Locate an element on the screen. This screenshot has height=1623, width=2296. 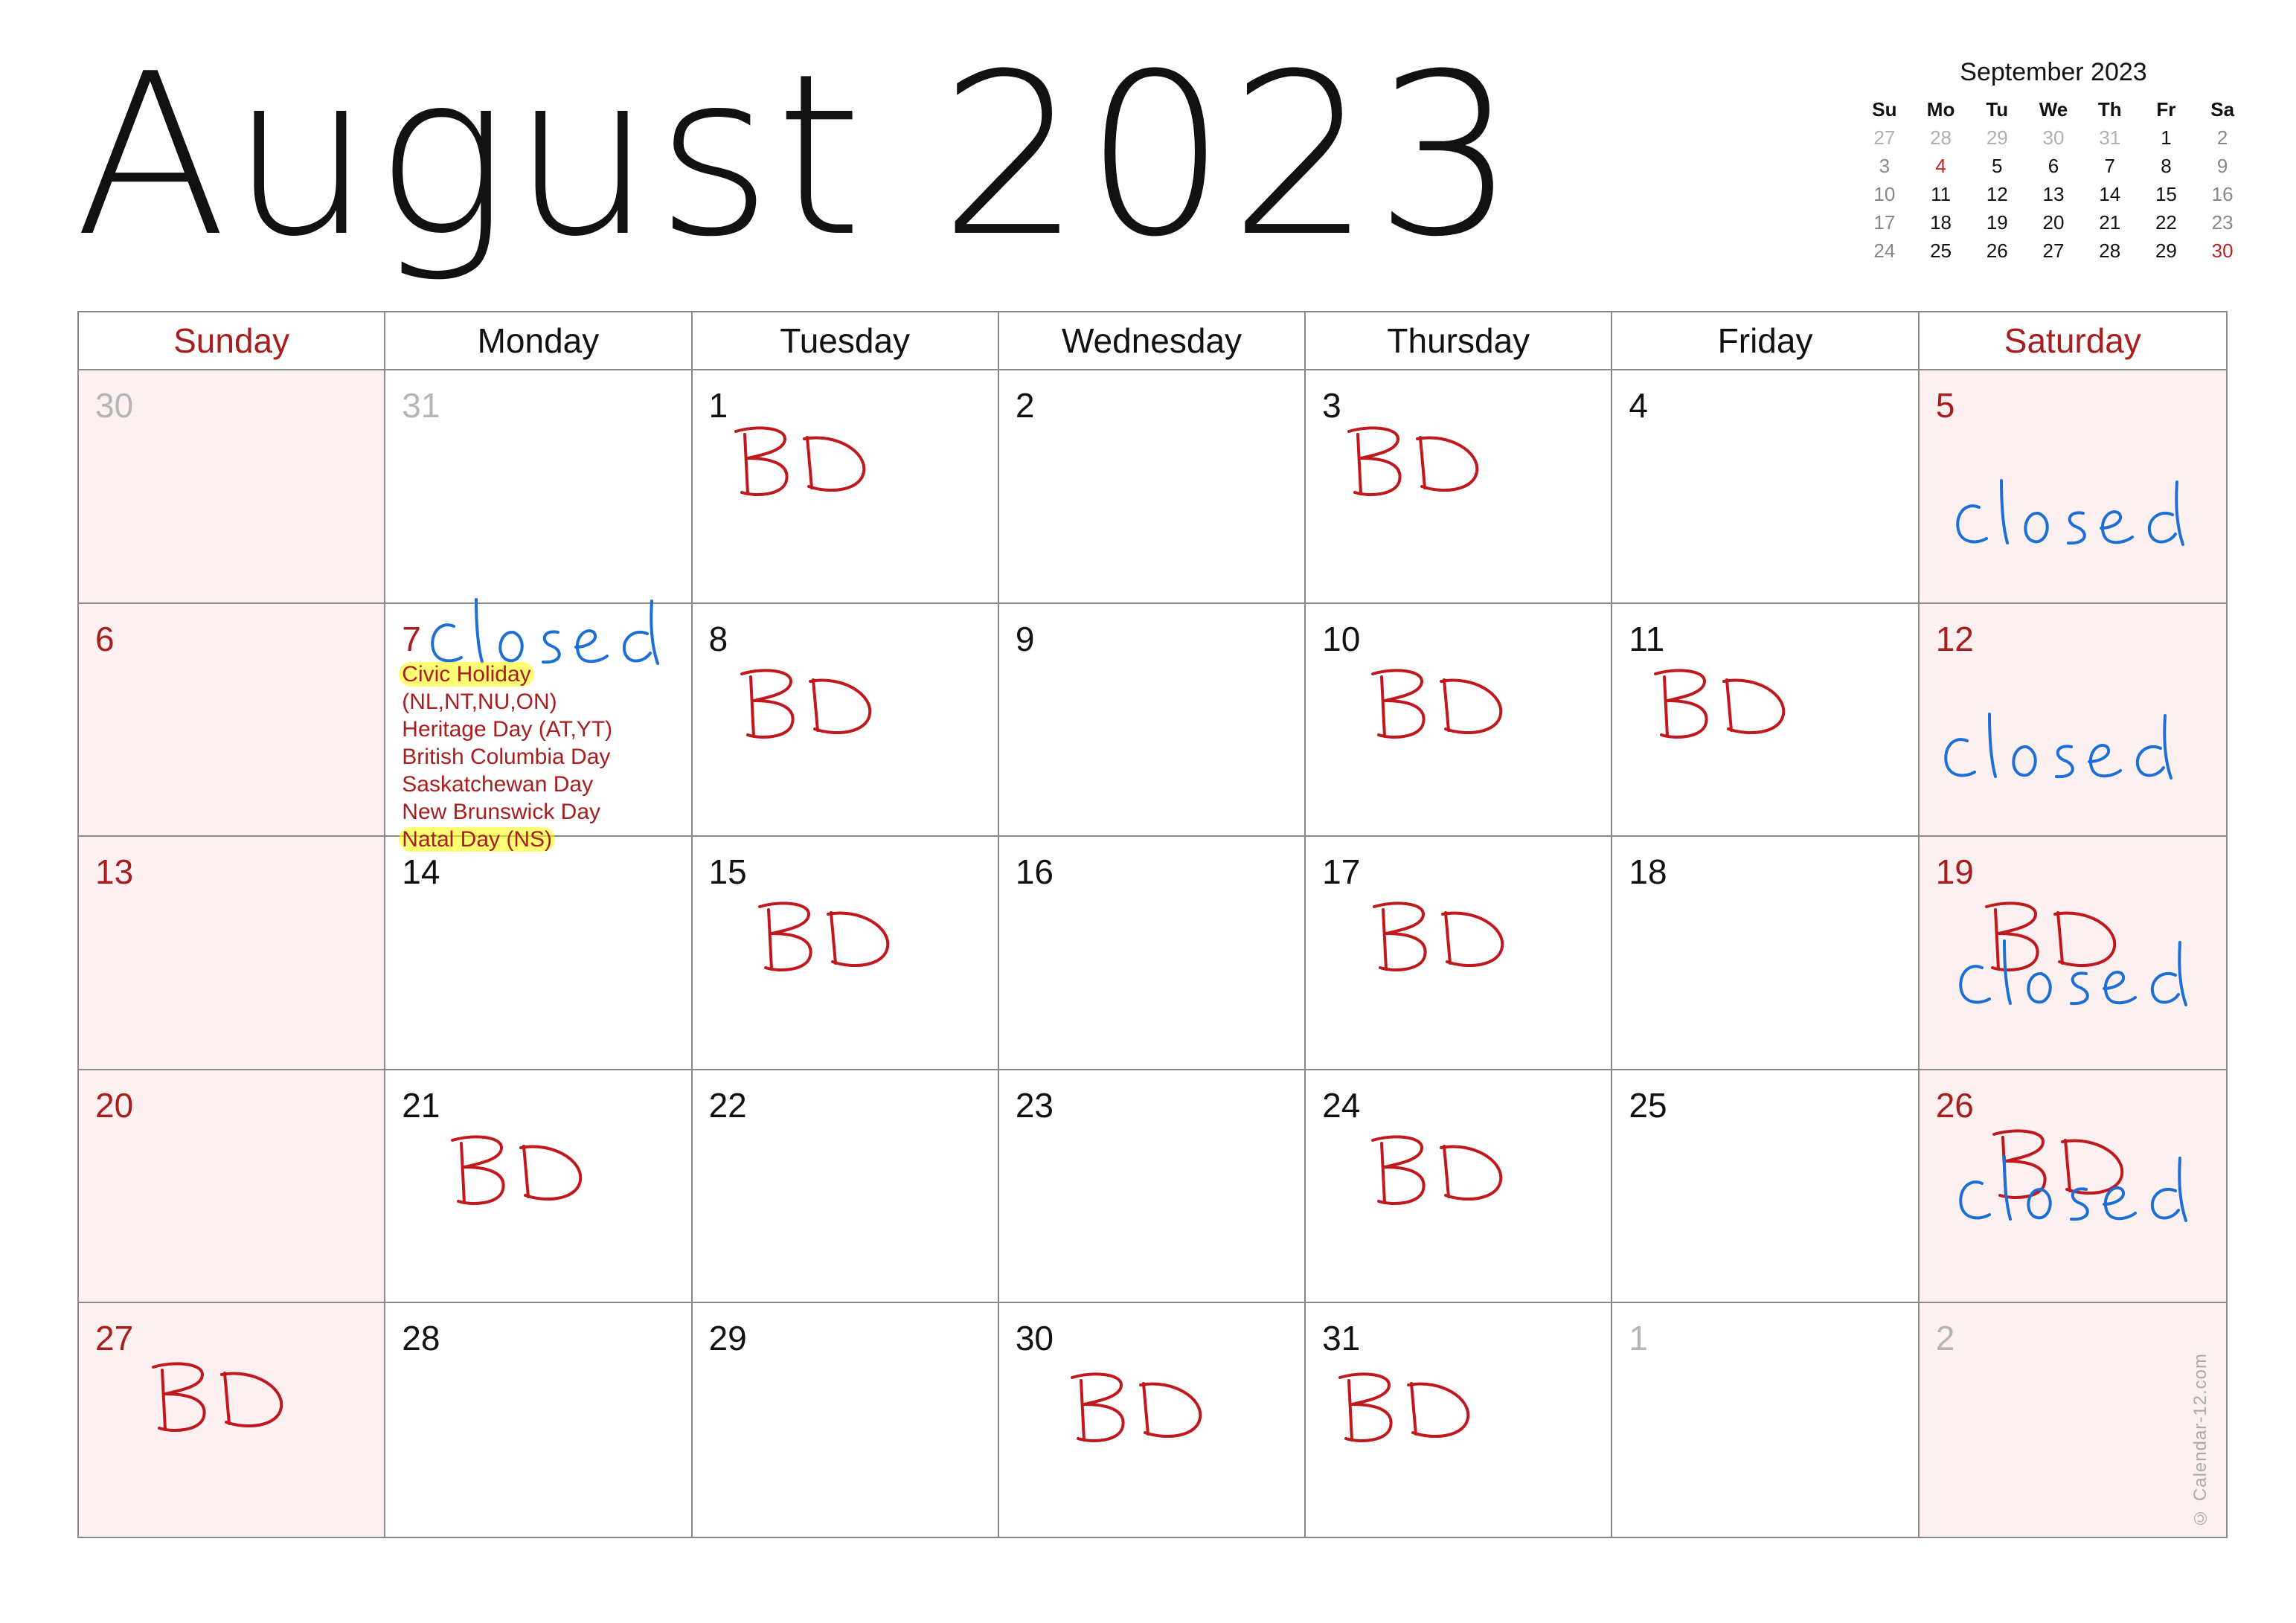
day-cell: 18 is located at coordinates (1766, 953).